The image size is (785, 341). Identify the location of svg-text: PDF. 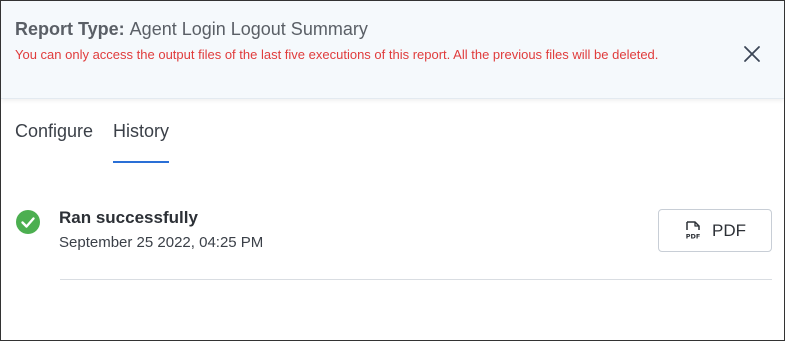
(693, 236).